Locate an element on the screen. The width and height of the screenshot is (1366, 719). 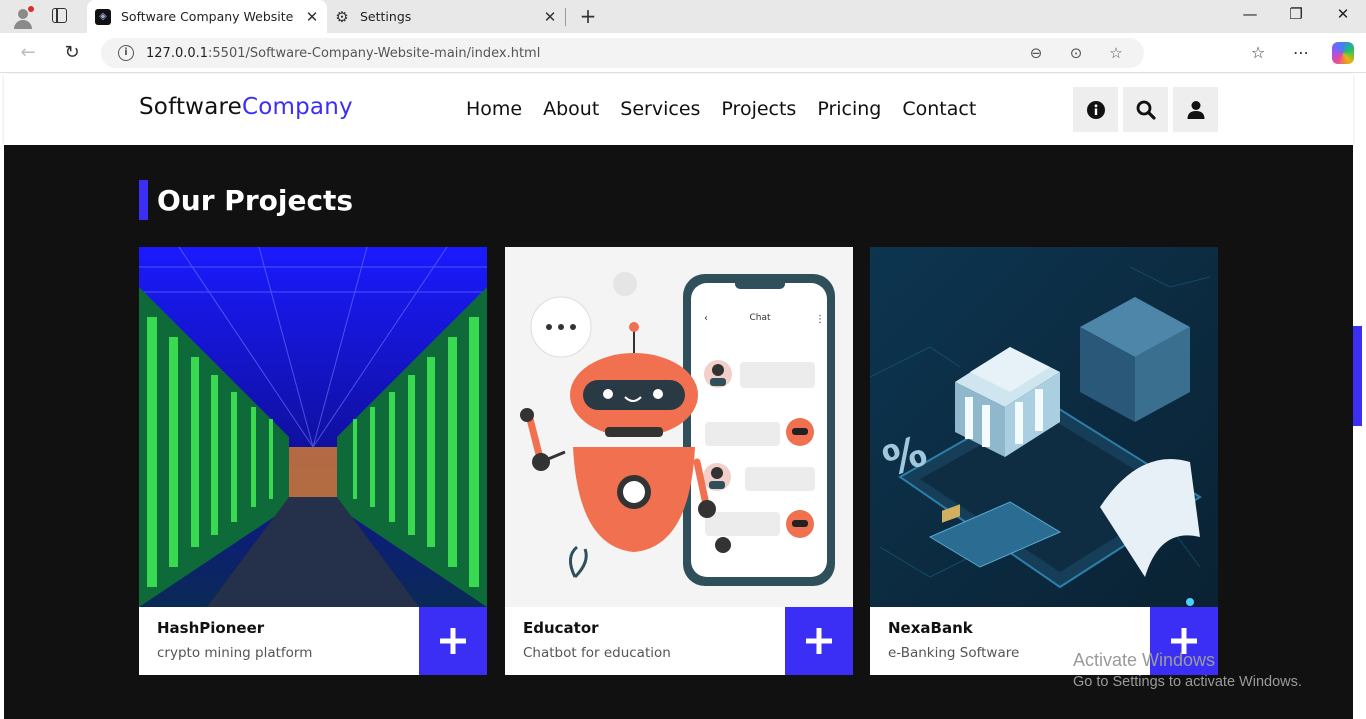
site-favicon-icon: ◈ is located at coordinates (103, 16).